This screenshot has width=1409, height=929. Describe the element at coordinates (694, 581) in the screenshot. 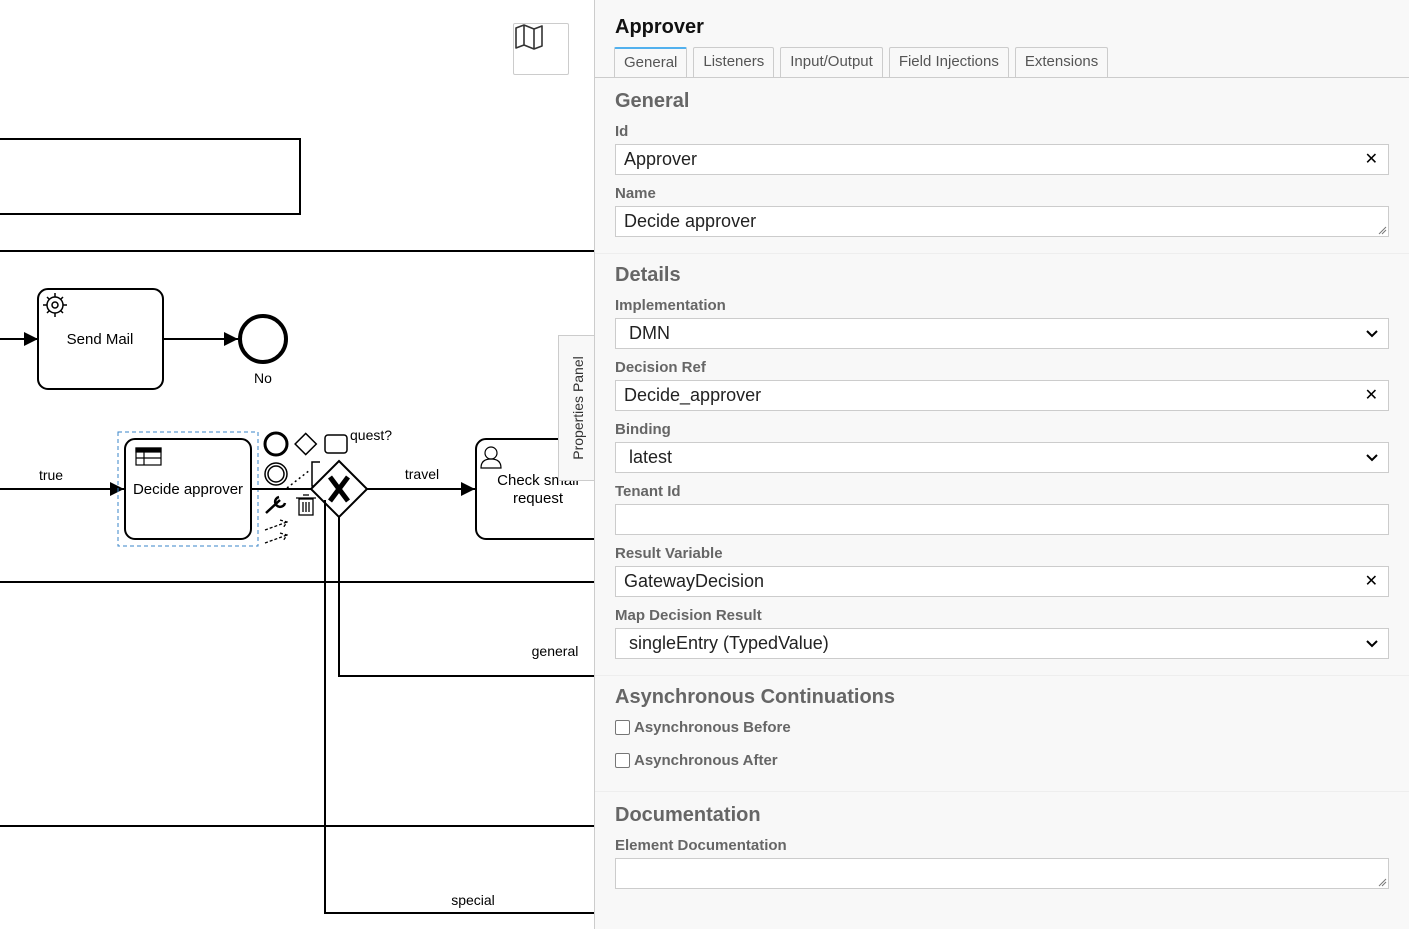

I see `result-variable-value: GatewayDecision` at that location.